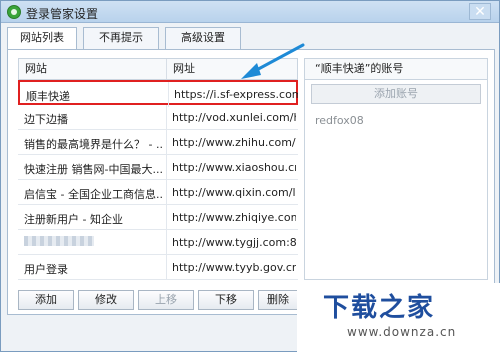  I want to click on row-site: 边下边播, so click(46, 119).